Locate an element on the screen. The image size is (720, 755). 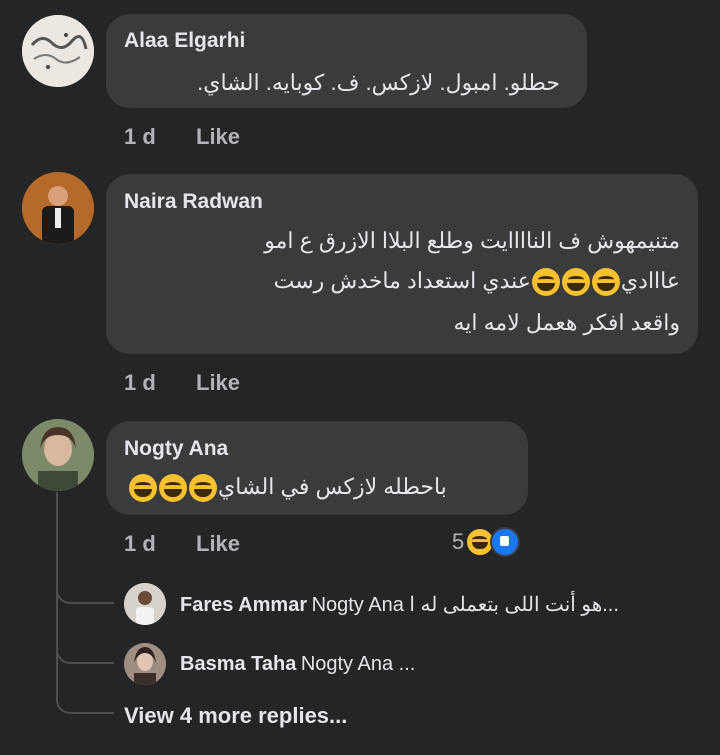
comment-text-line: عااادي عندي استعداد ماخدش رست is located at coordinates (476, 282).